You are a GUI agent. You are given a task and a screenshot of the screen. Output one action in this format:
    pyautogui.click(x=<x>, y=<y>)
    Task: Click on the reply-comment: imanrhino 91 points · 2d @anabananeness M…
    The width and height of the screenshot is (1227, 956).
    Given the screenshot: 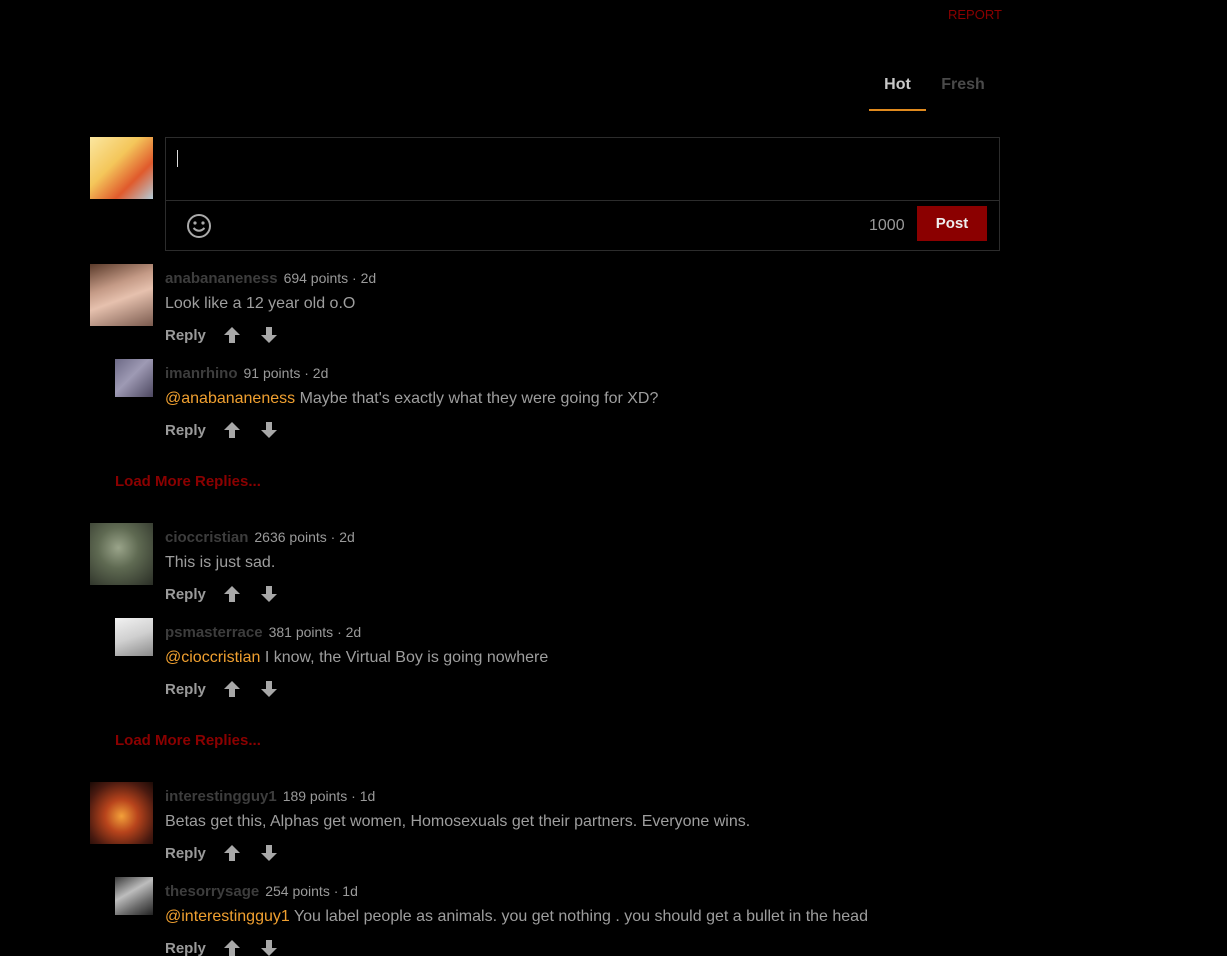 What is the action you would take?
    pyautogui.click(x=557, y=404)
    